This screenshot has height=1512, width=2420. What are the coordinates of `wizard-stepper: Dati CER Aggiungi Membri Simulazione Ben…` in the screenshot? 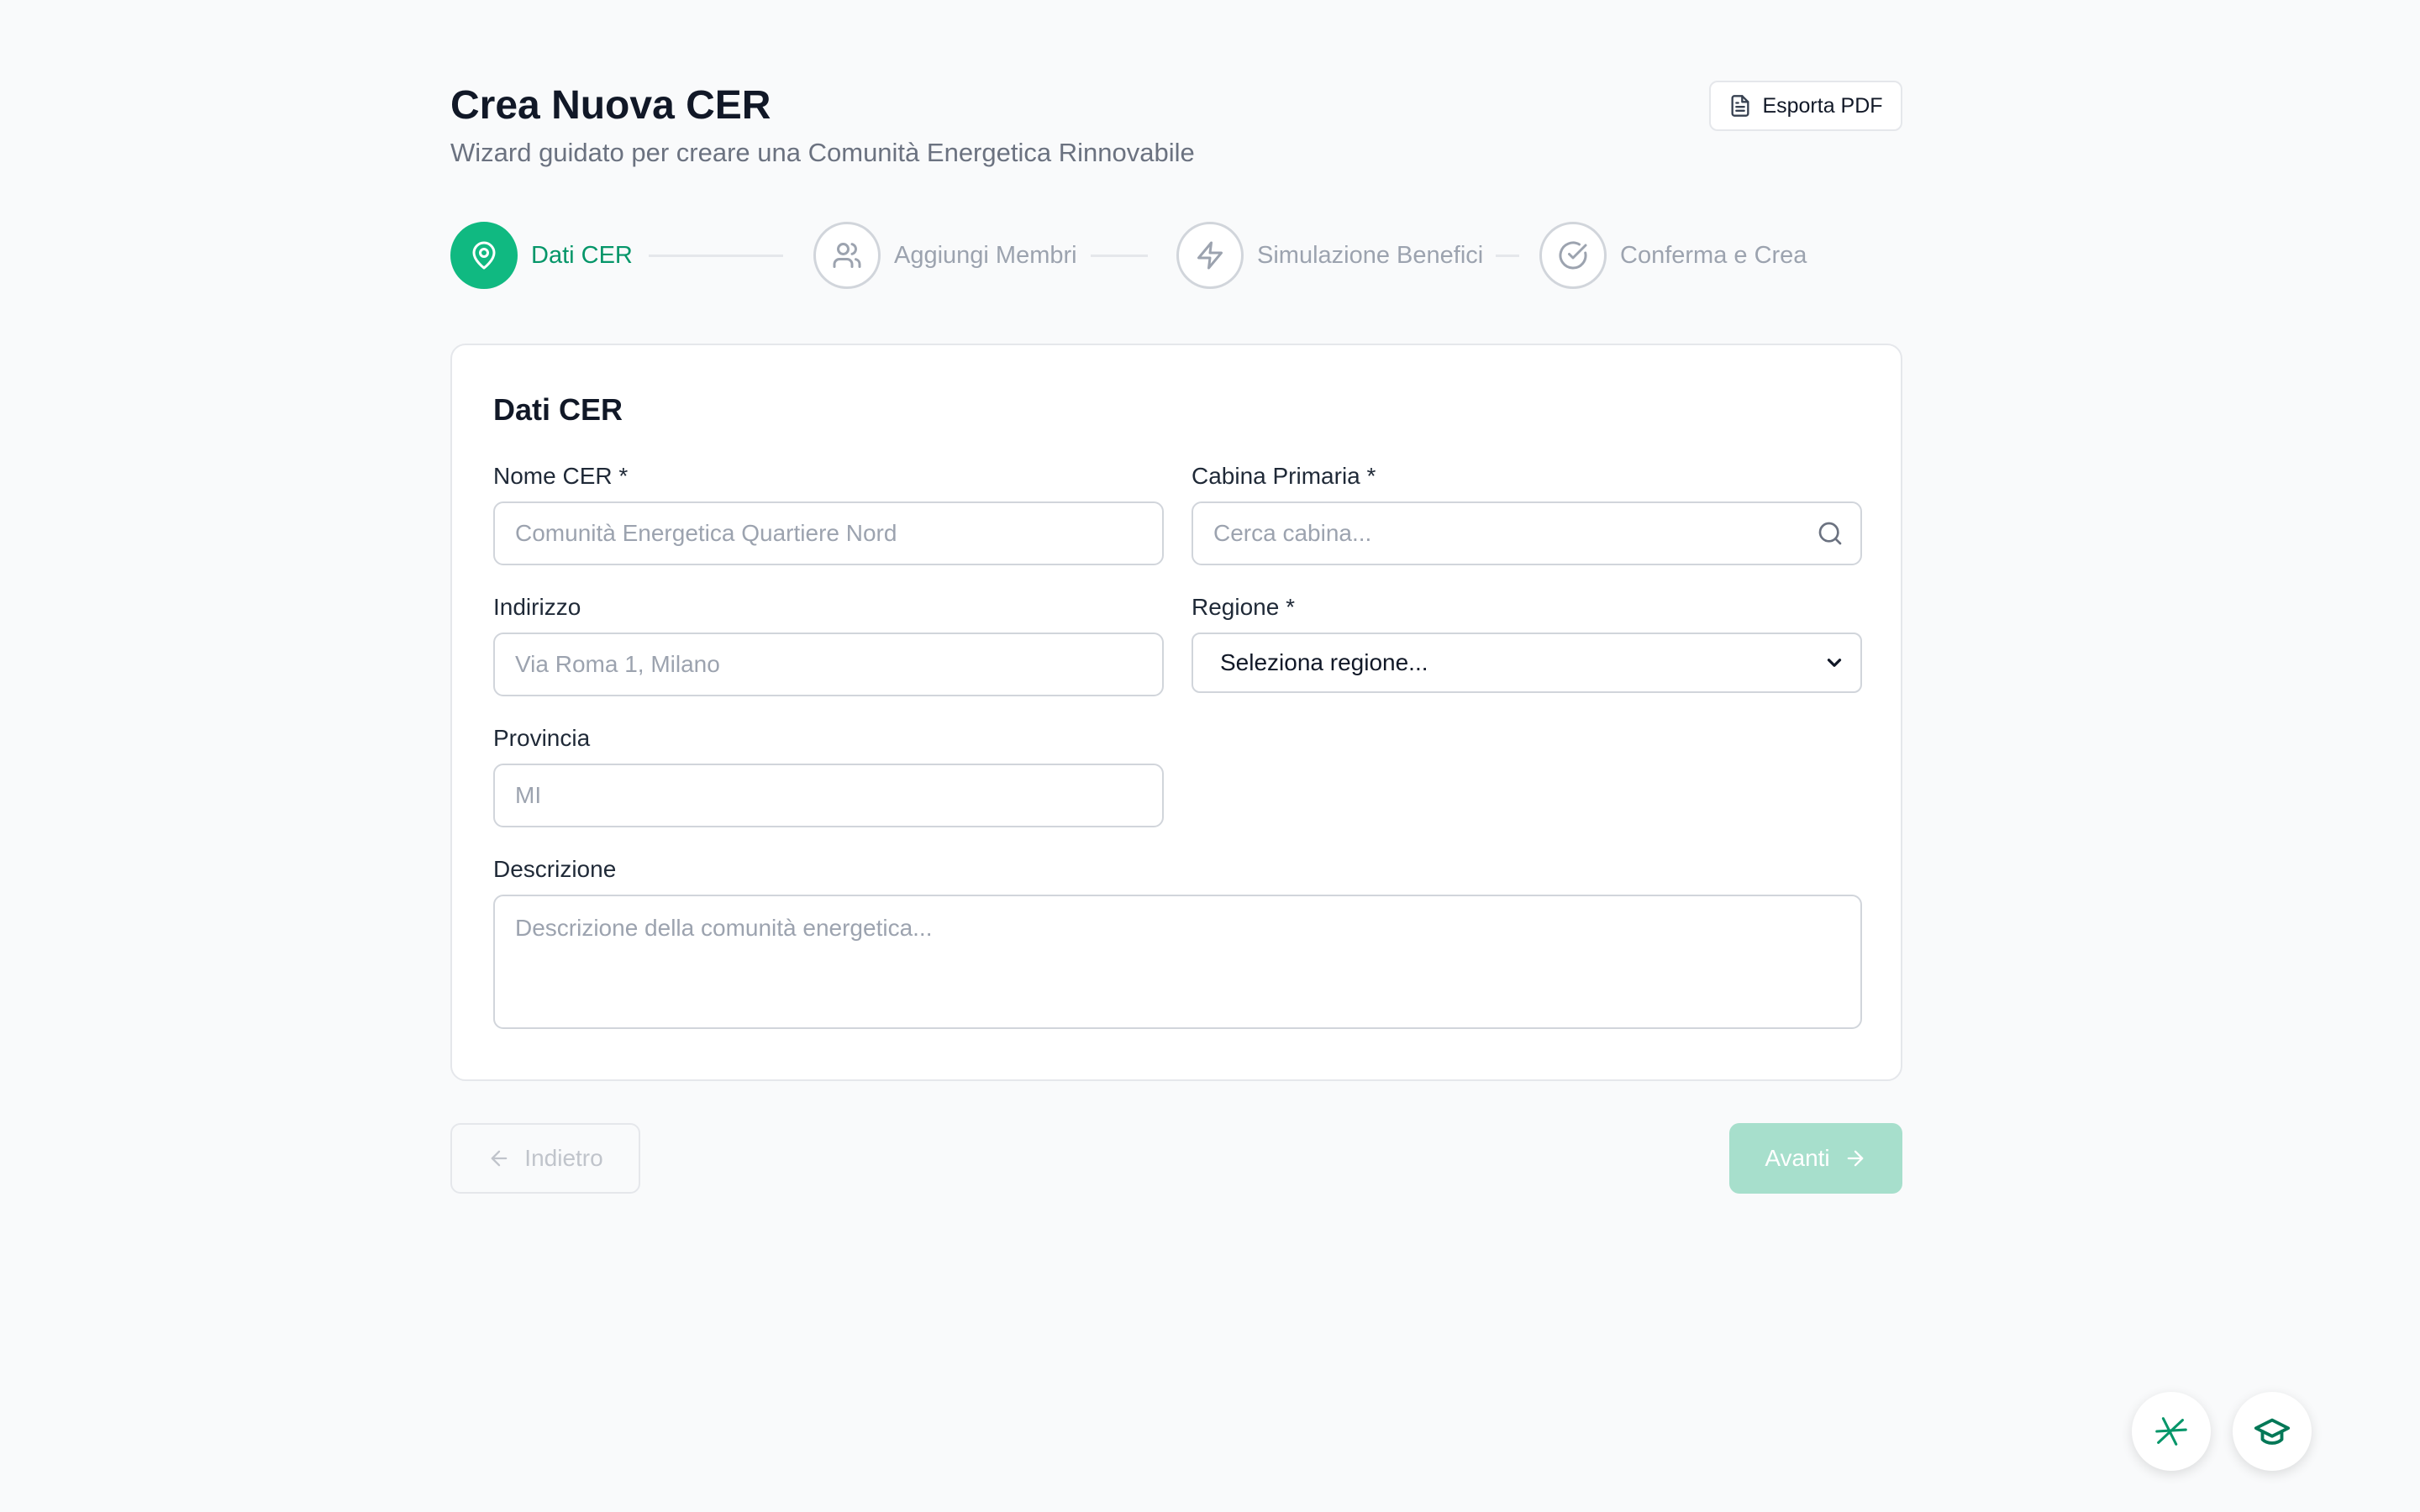 It's located at (1176, 255).